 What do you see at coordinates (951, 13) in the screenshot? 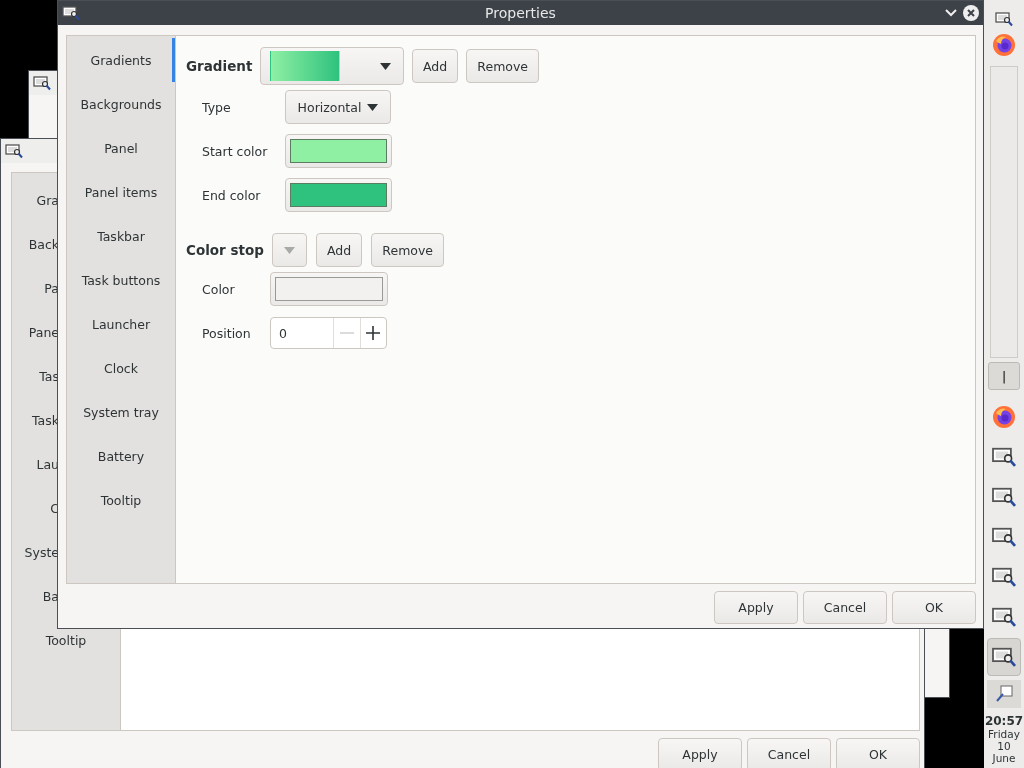
I see `minimize-icon` at bounding box center [951, 13].